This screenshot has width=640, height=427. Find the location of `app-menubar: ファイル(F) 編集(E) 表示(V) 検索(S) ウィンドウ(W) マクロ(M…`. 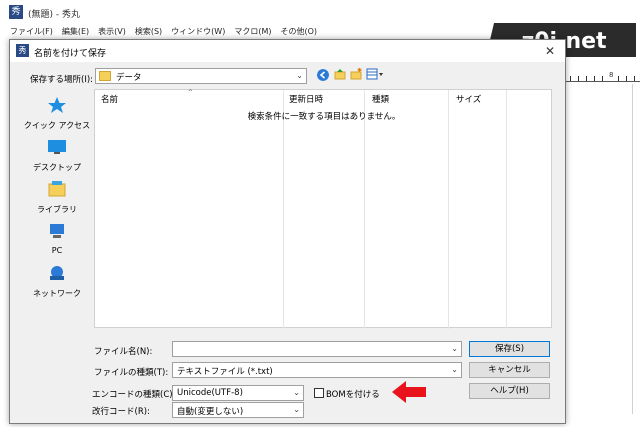

app-menubar: ファイル(F) 編集(E) 表示(V) 検索(S) ウィンドウ(W) マクロ(M… is located at coordinates (320, 32).